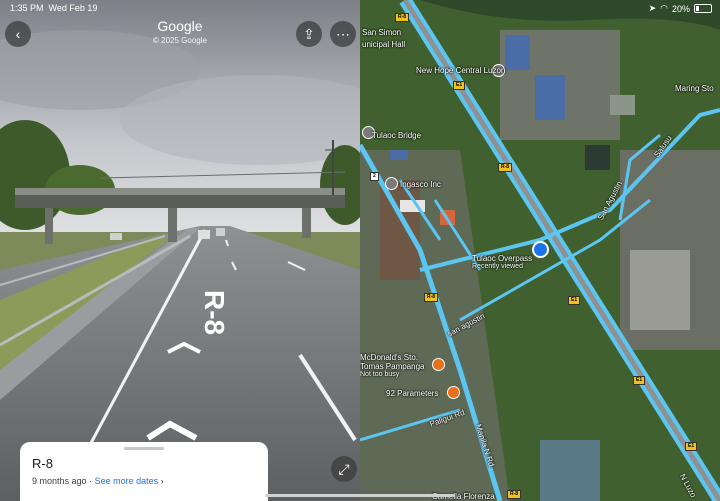  Describe the element at coordinates (639, 380) in the screenshot. I see `shield-e1-c: E1` at that location.